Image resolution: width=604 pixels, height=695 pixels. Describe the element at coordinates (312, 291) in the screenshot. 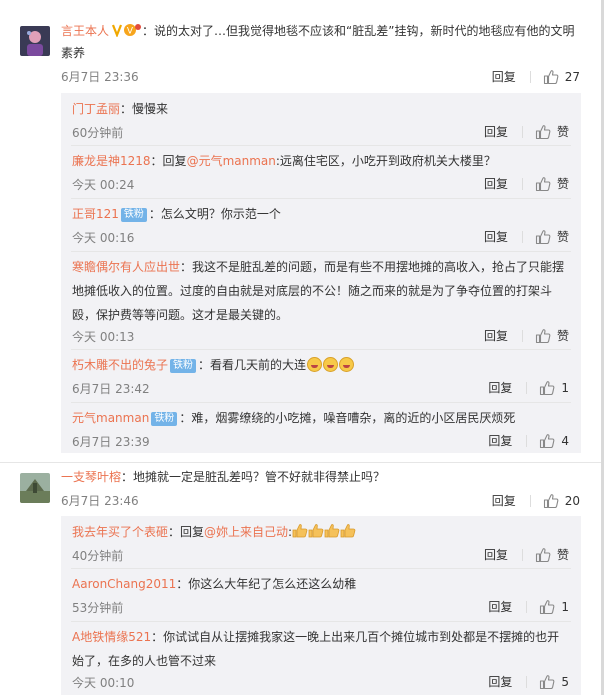

I see `reply-body-cont: 地摊低收入的位置。过度的自由就是对底层的不公！随之而来的就是为了争夺位置的打架斗` at that location.